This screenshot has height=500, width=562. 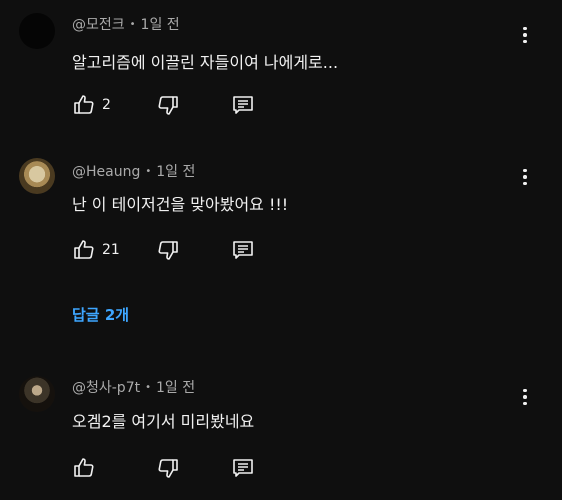 What do you see at coordinates (180, 204) in the screenshot?
I see `comment-text: 난 이 테이저건을 맞아봤어요 !!!` at bounding box center [180, 204].